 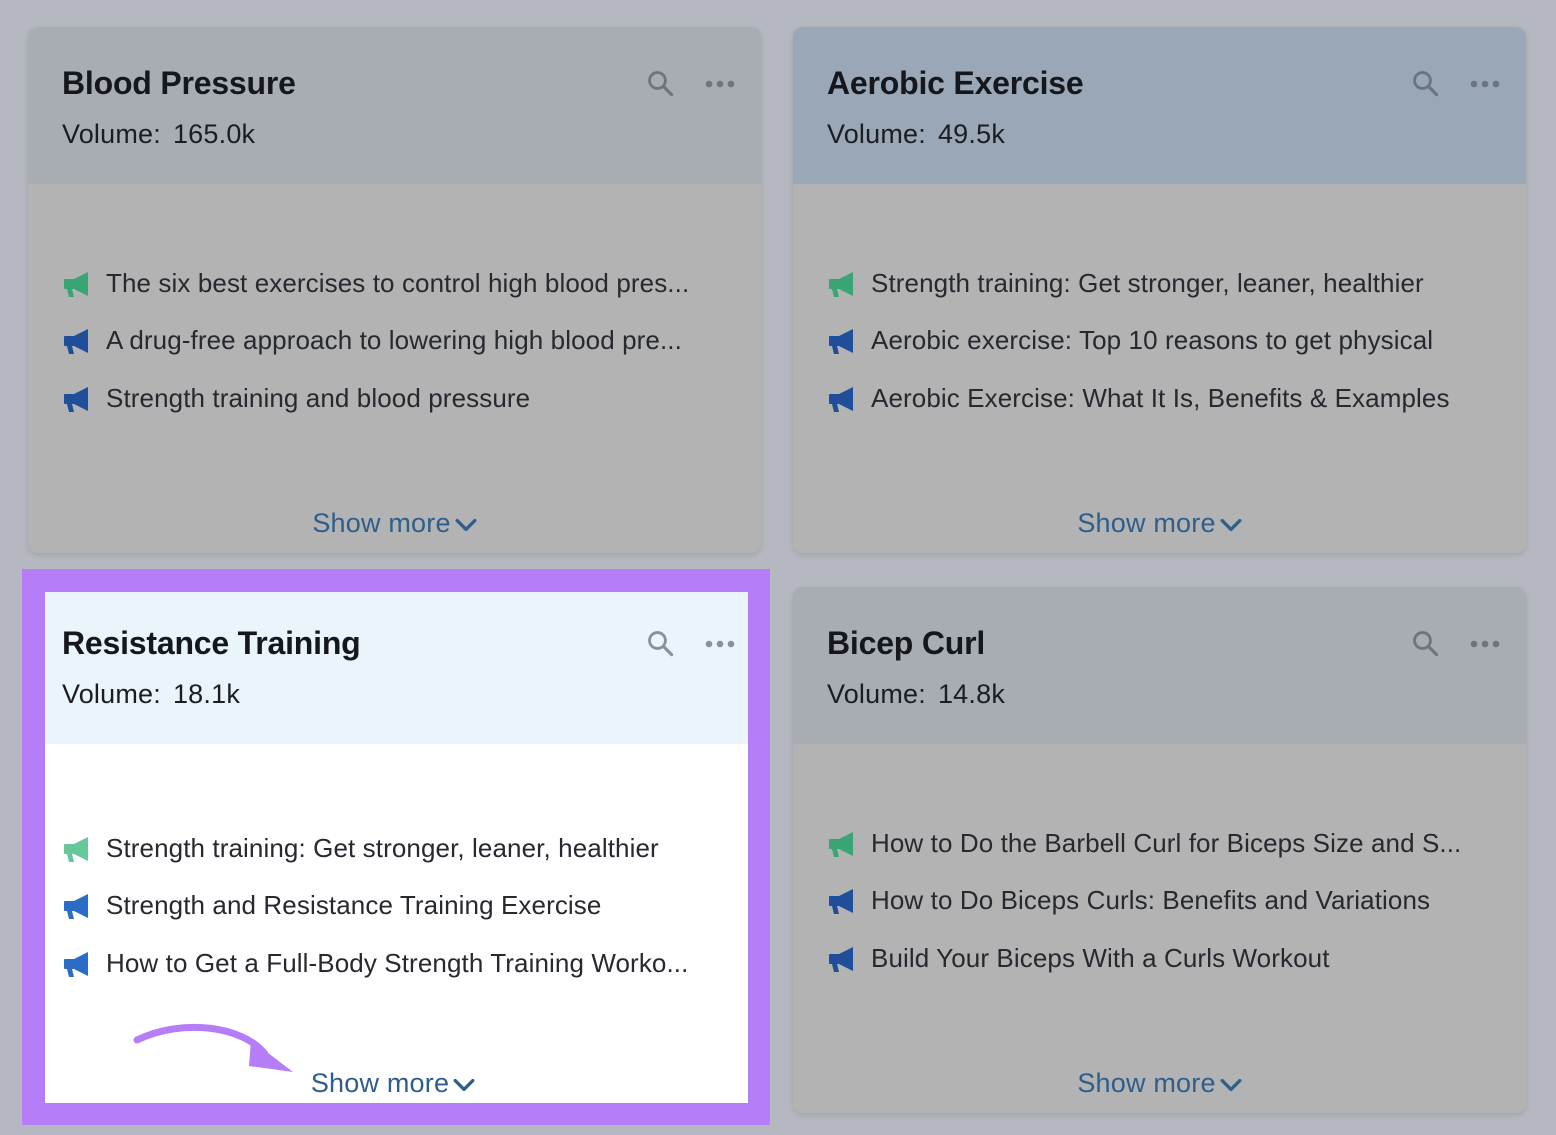 What do you see at coordinates (206, 694) in the screenshot?
I see `volume-value: 18.1k` at bounding box center [206, 694].